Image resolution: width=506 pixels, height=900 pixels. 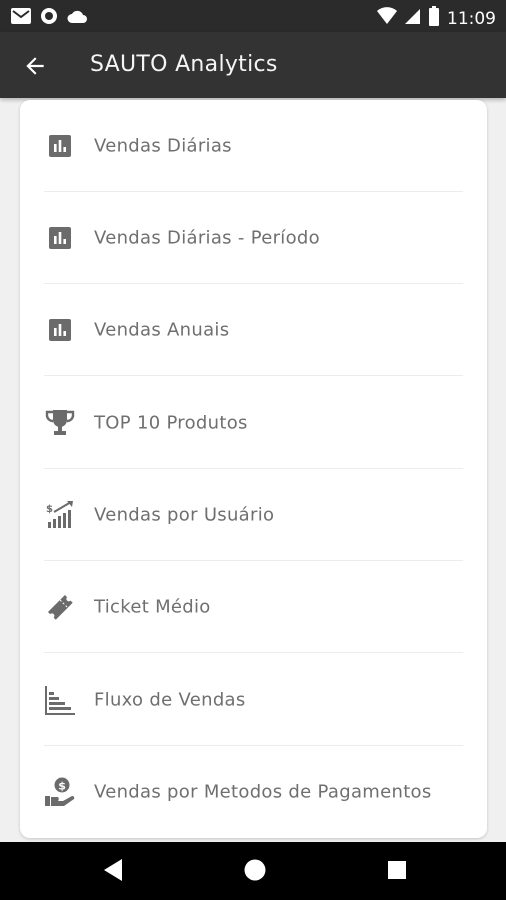 I want to click on status-bar-right: 11:09, so click(x=436, y=18).